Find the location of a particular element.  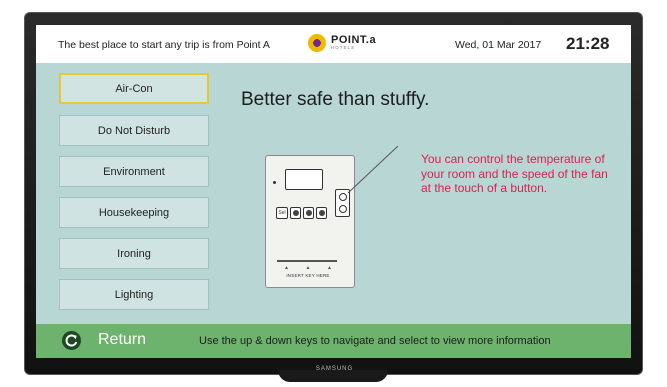

insert-key-label: INSERT KEY HERE is located at coordinates (308, 275).